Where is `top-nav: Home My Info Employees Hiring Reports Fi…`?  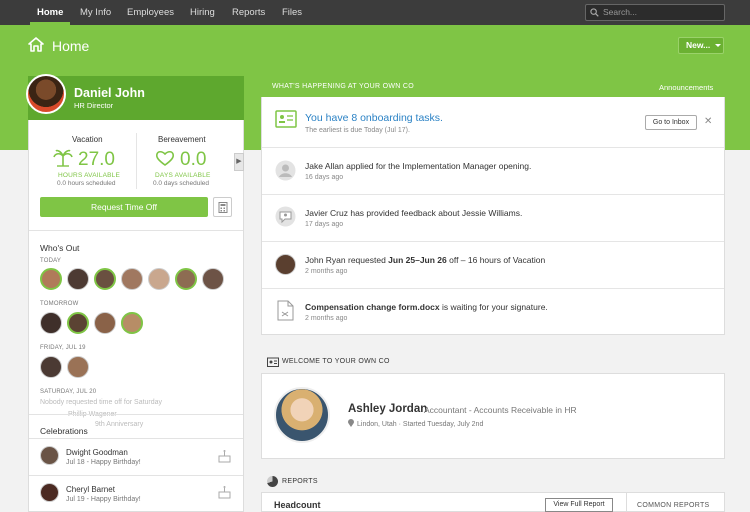 top-nav: Home My Info Employees Hiring Reports Fi… is located at coordinates (375, 12).